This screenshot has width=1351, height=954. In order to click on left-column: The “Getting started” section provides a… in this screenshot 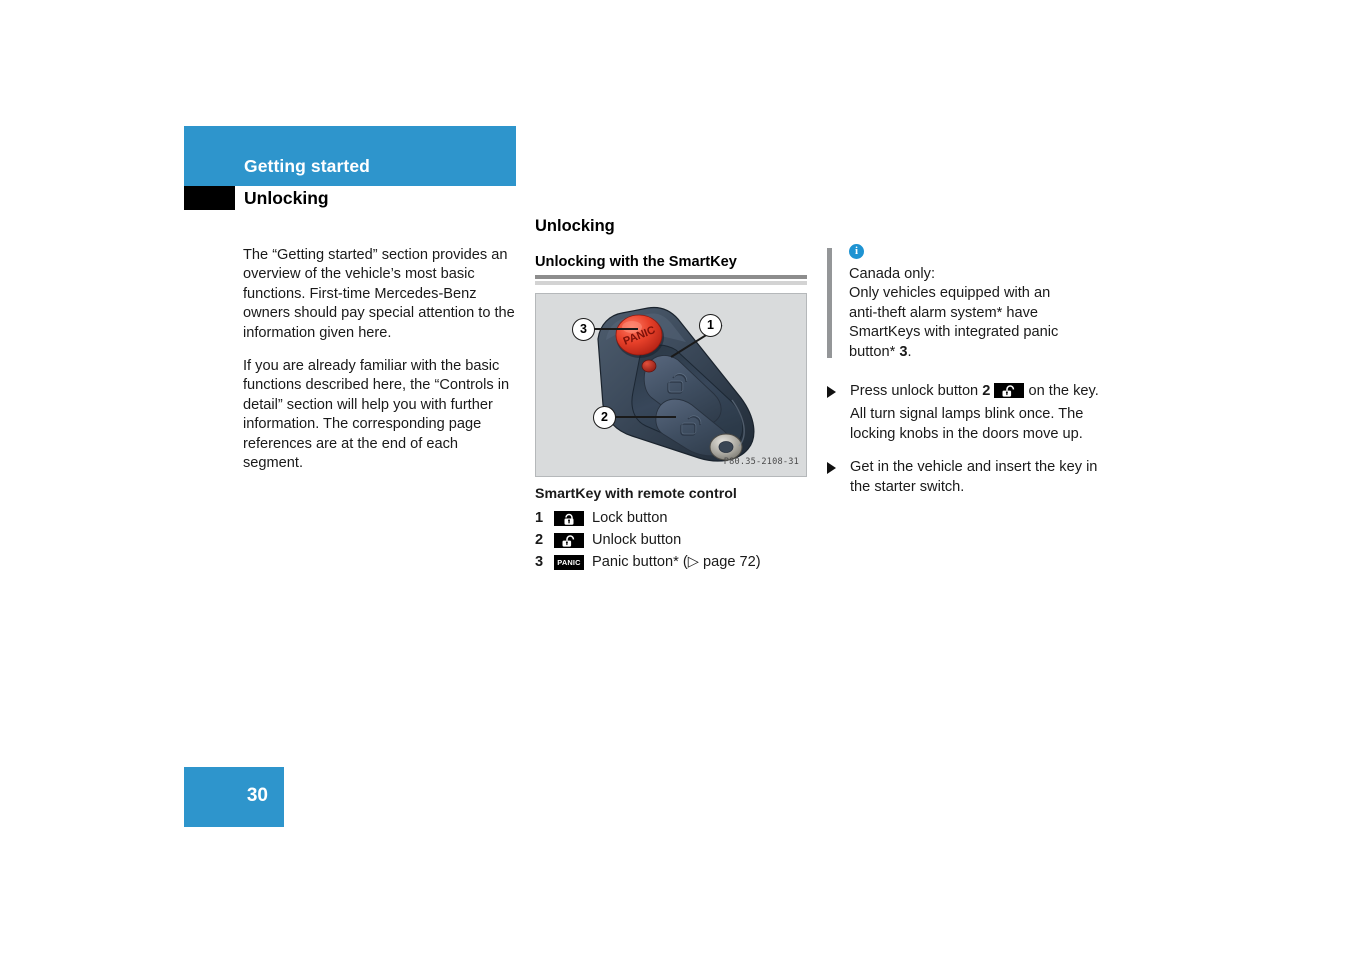, I will do `click(379, 366)`.